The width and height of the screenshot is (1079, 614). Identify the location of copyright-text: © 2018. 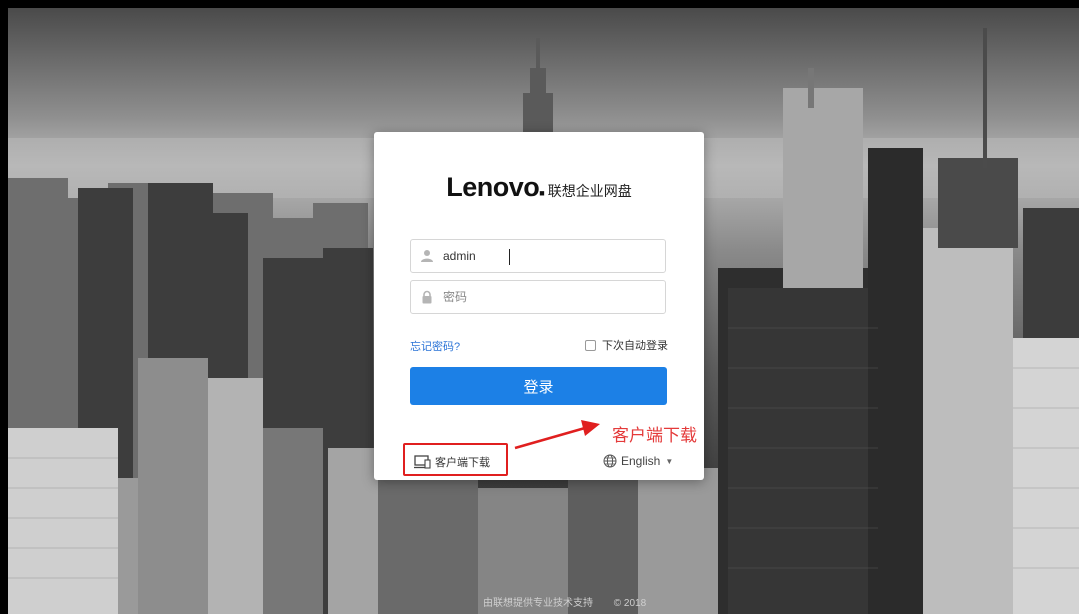
(630, 603).